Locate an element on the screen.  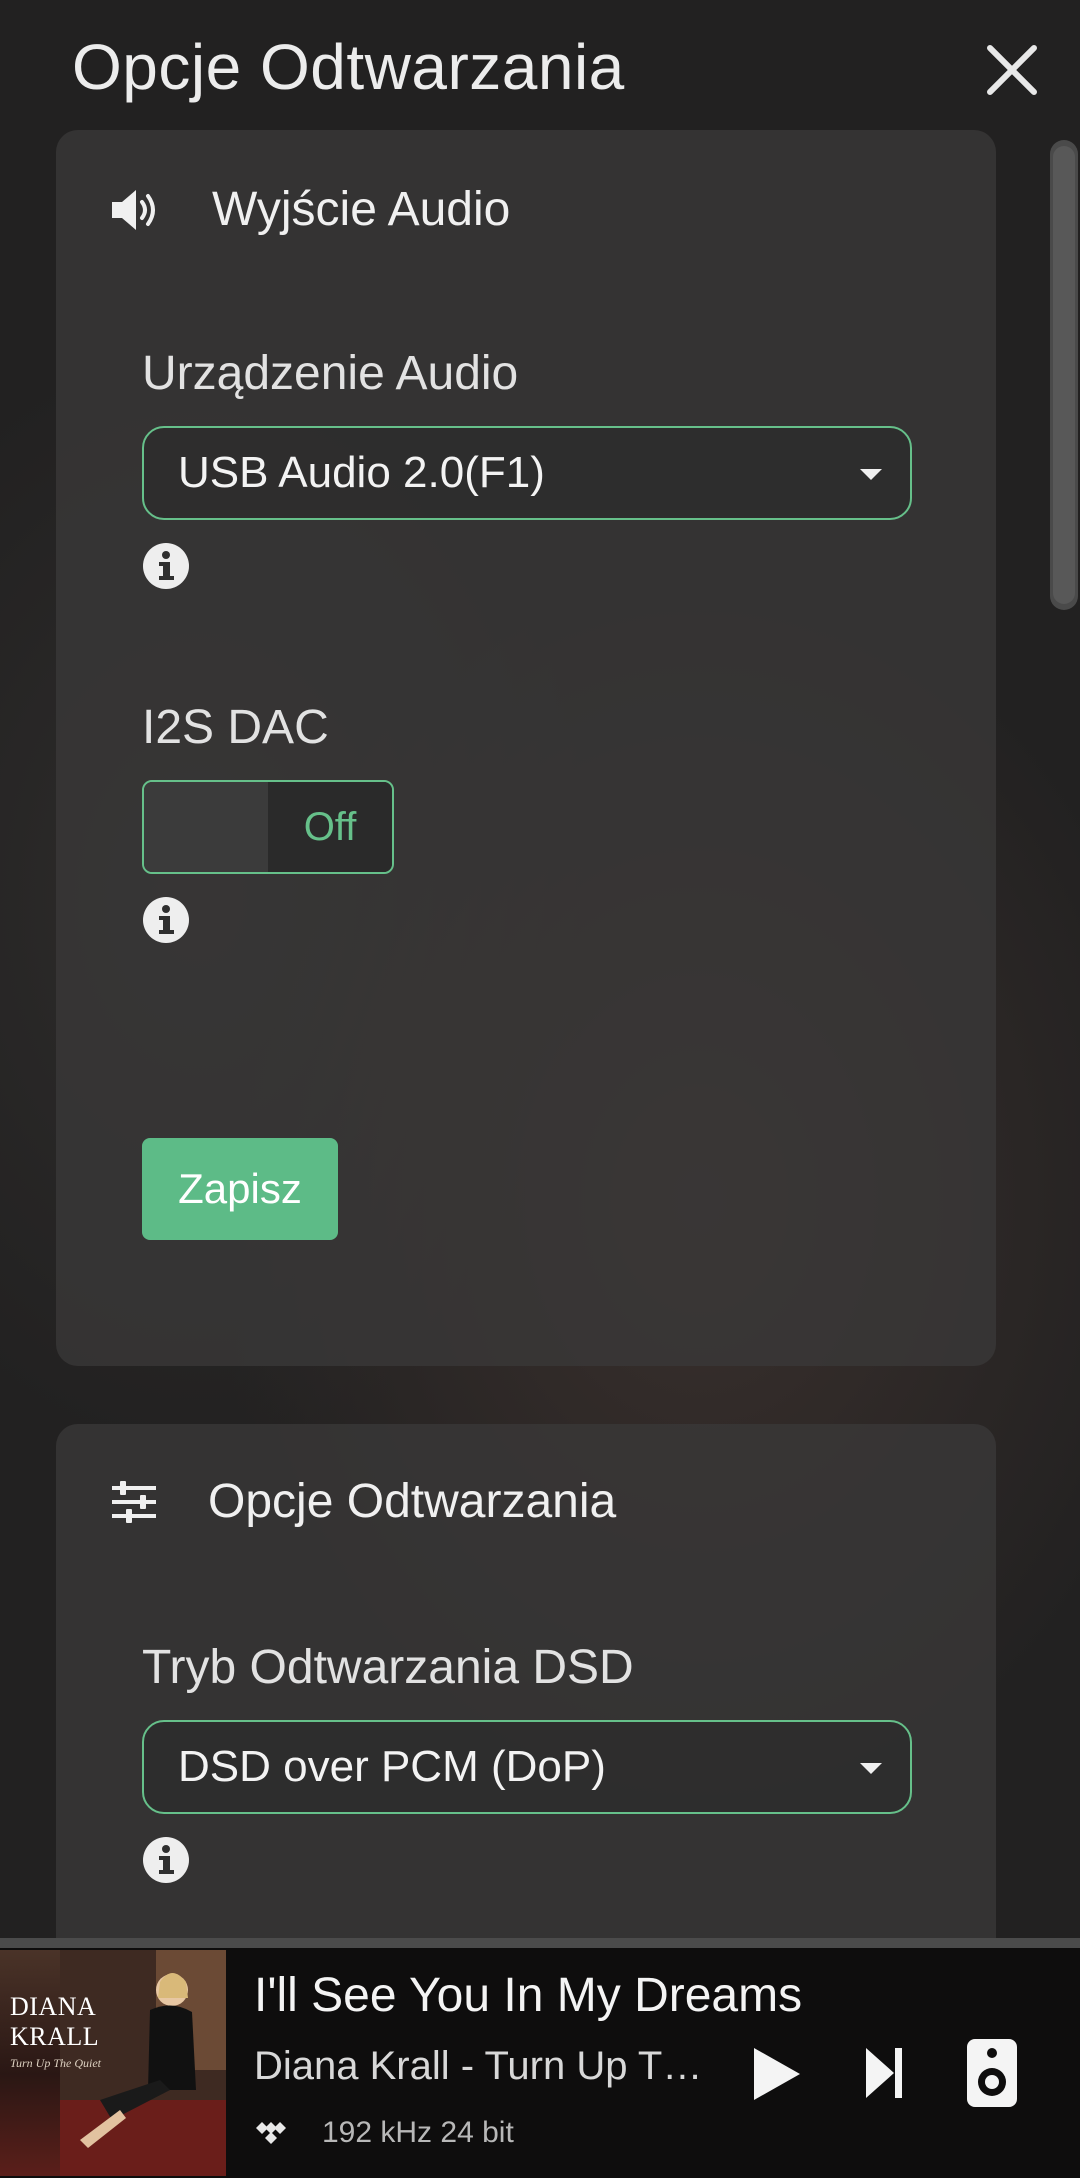
output-device-button is located at coordinates (992, 2073).